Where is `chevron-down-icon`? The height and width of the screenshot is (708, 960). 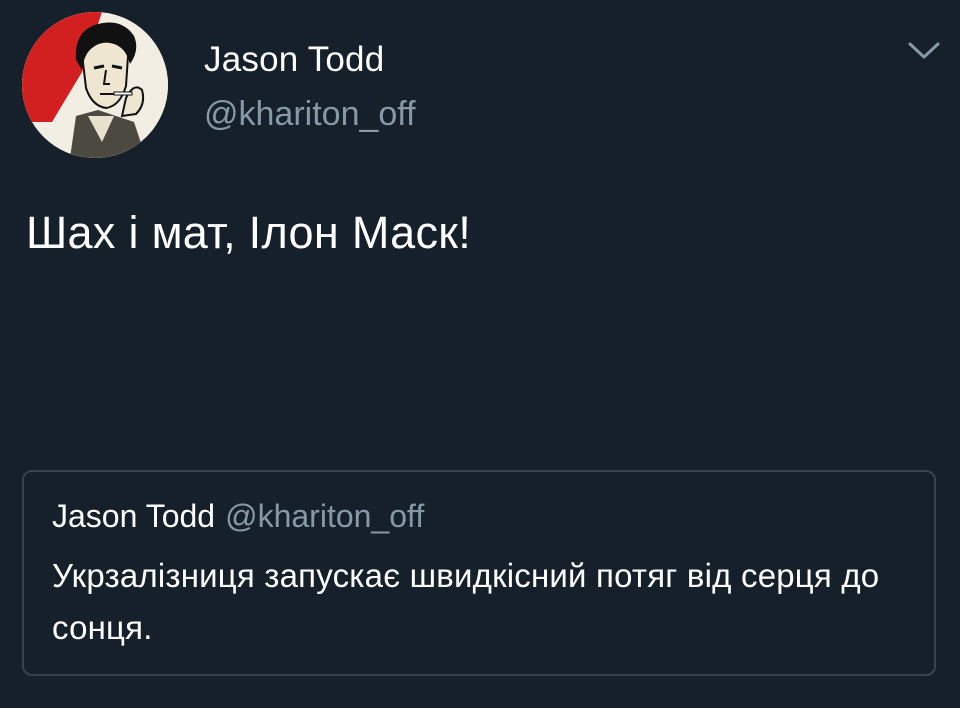
chevron-down-icon is located at coordinates (924, 50).